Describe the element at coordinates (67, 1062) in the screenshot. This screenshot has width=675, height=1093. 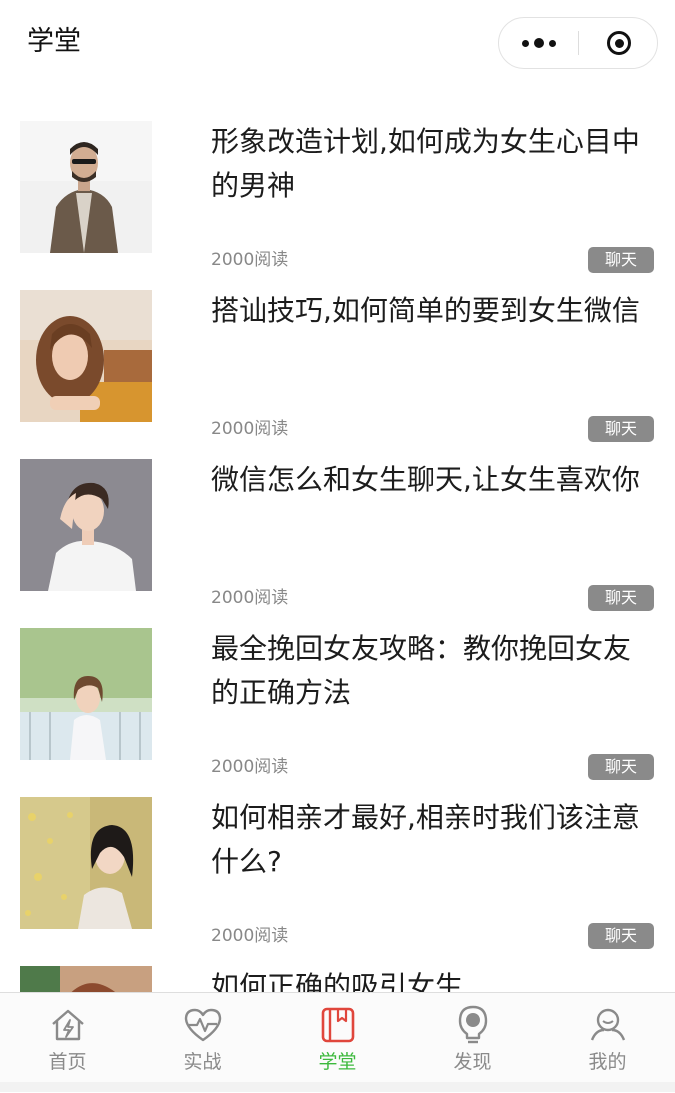
I see `tab-label: 首页` at that location.